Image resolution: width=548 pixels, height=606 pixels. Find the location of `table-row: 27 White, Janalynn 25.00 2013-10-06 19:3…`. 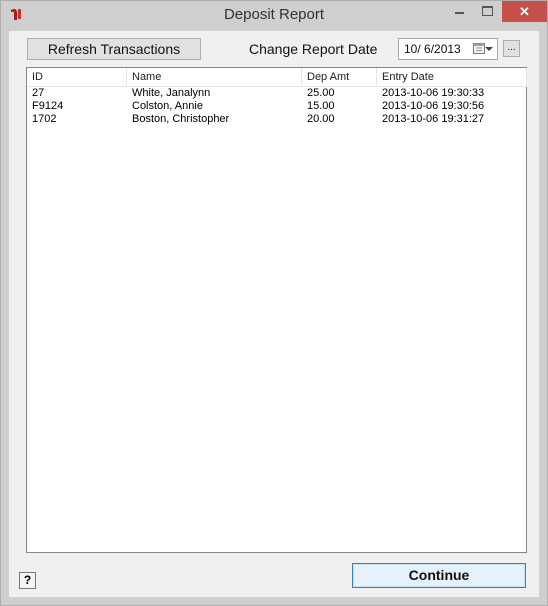

table-row: 27 White, Janalynn 25.00 2013-10-06 19:3… is located at coordinates (277, 93).